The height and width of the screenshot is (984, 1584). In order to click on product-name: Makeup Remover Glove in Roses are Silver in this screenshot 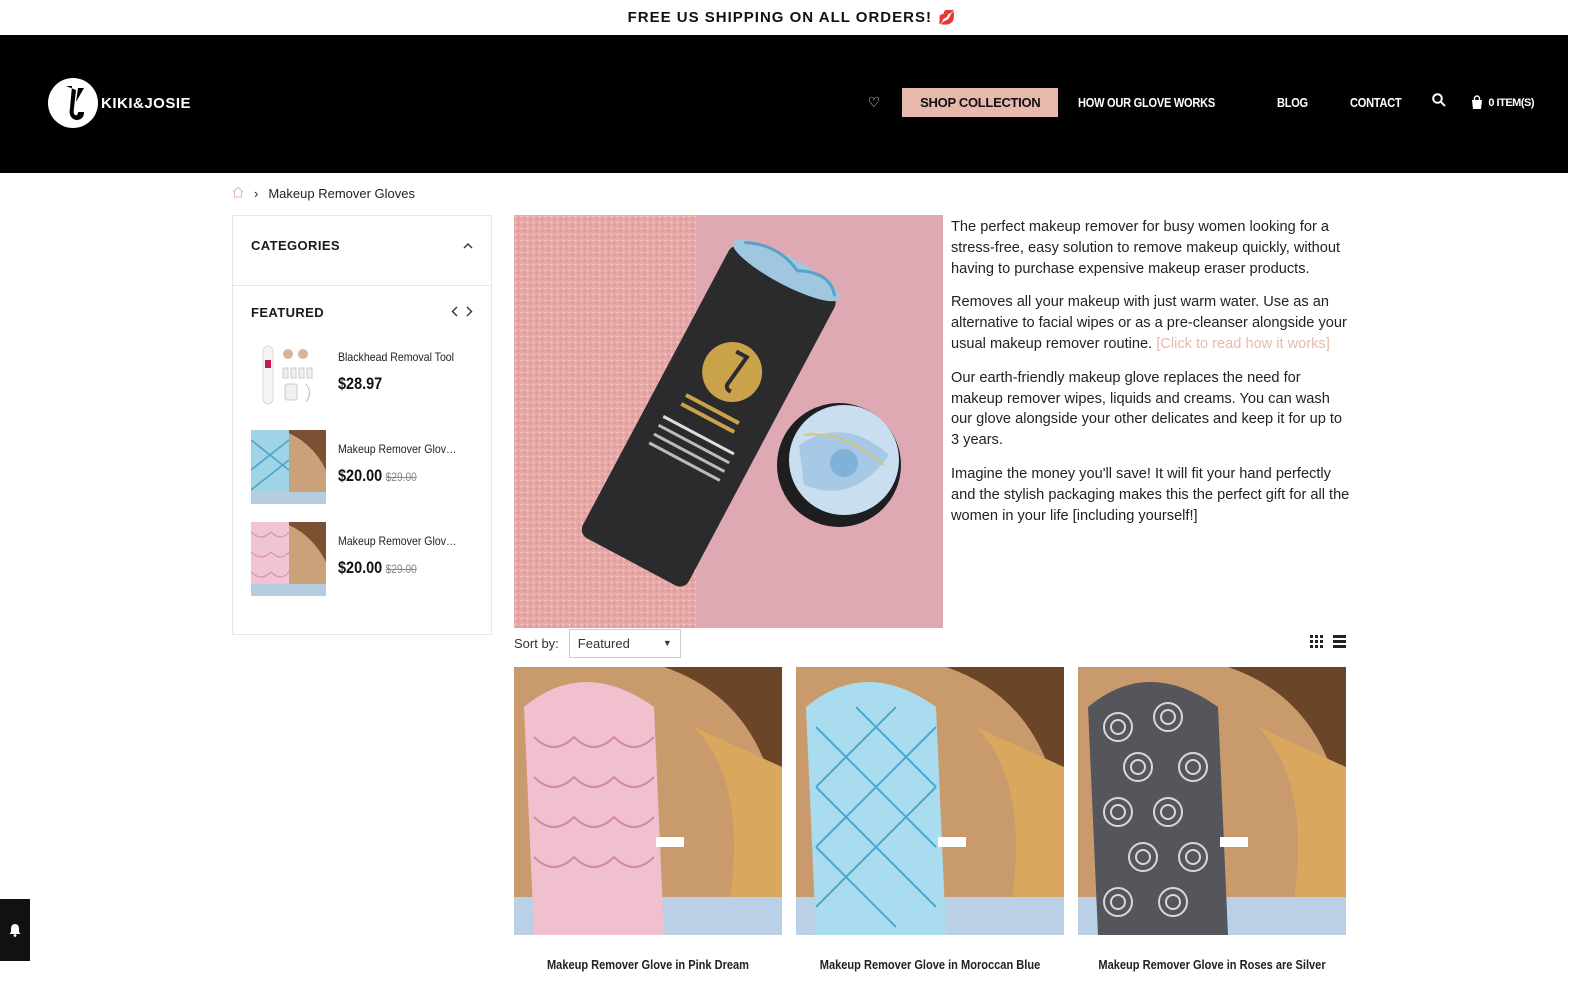, I will do `click(1212, 964)`.